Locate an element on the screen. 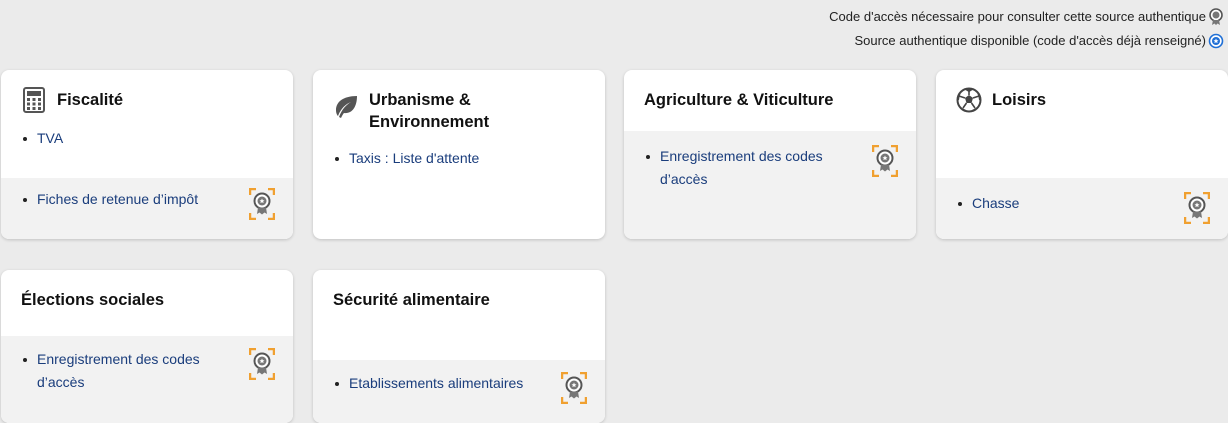 The width and height of the screenshot is (1228, 423). list-item: Etablissements alimentaires is located at coordinates (444, 383).